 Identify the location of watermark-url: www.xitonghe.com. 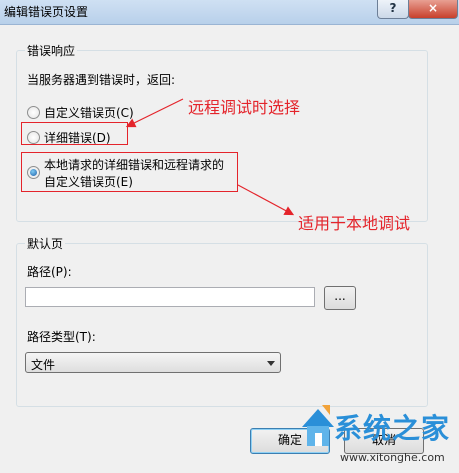
(392, 457).